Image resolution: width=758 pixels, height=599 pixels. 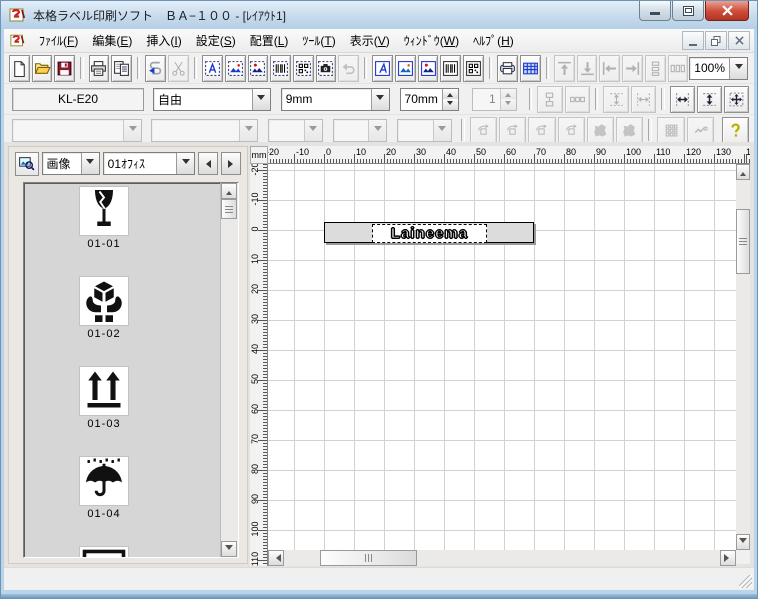 What do you see at coordinates (451, 68) in the screenshot?
I see `barcode-object-button` at bounding box center [451, 68].